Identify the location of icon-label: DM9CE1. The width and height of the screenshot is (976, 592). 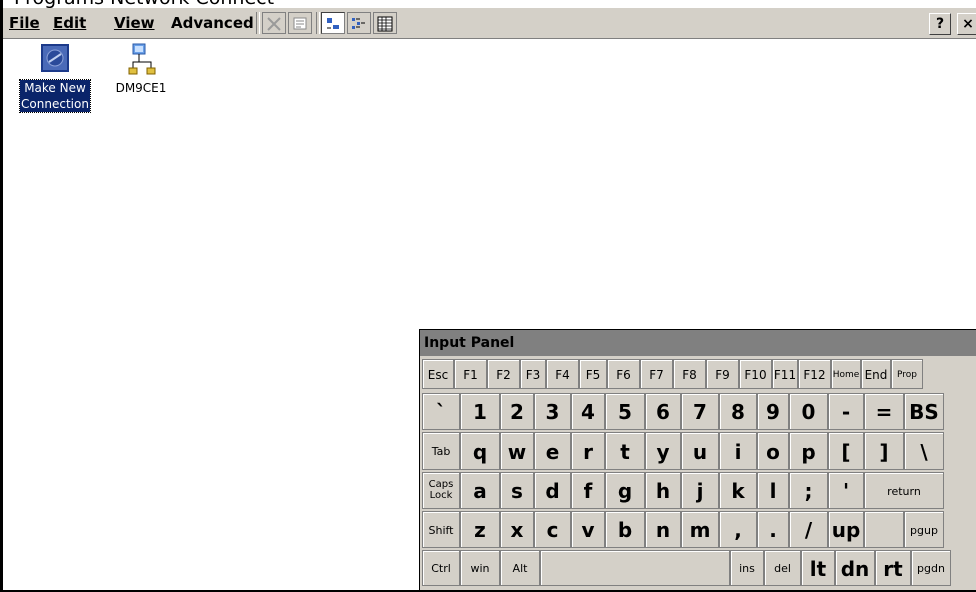
(141, 88).